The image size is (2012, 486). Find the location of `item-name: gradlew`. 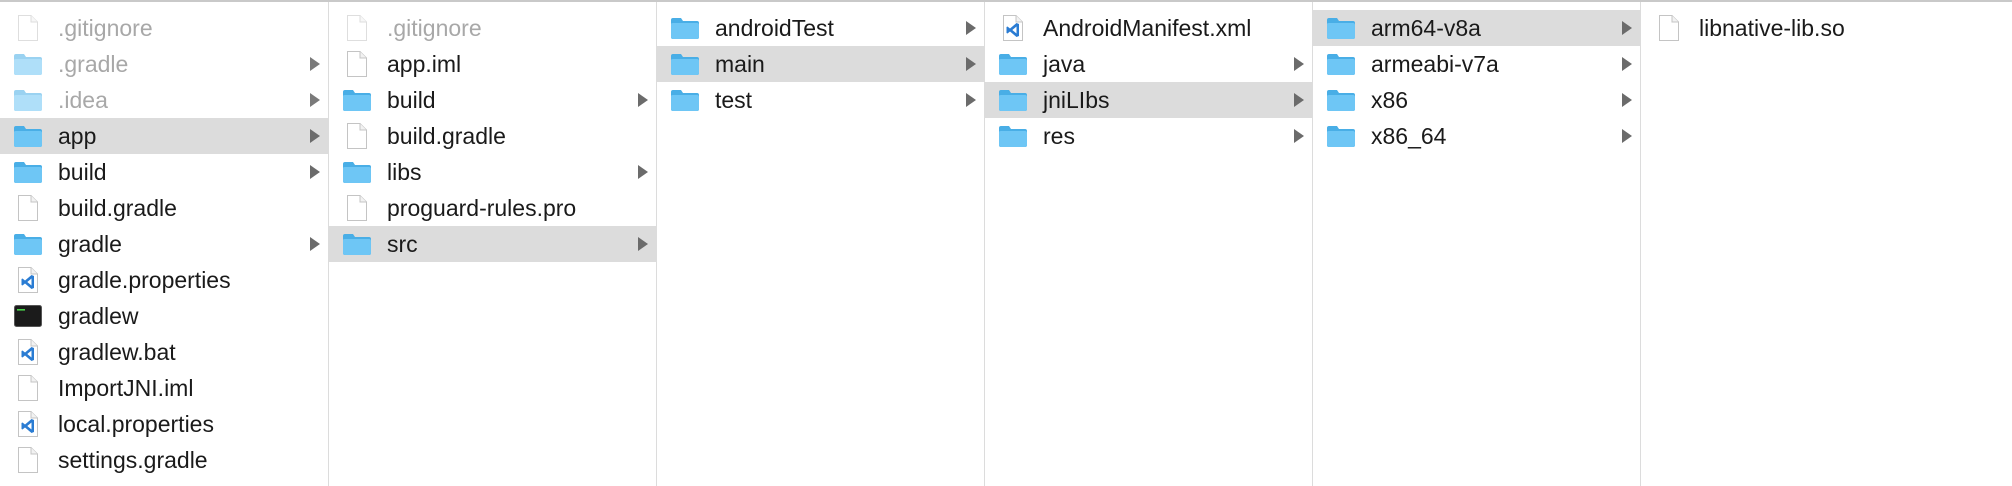

item-name: gradlew is located at coordinates (98, 315).